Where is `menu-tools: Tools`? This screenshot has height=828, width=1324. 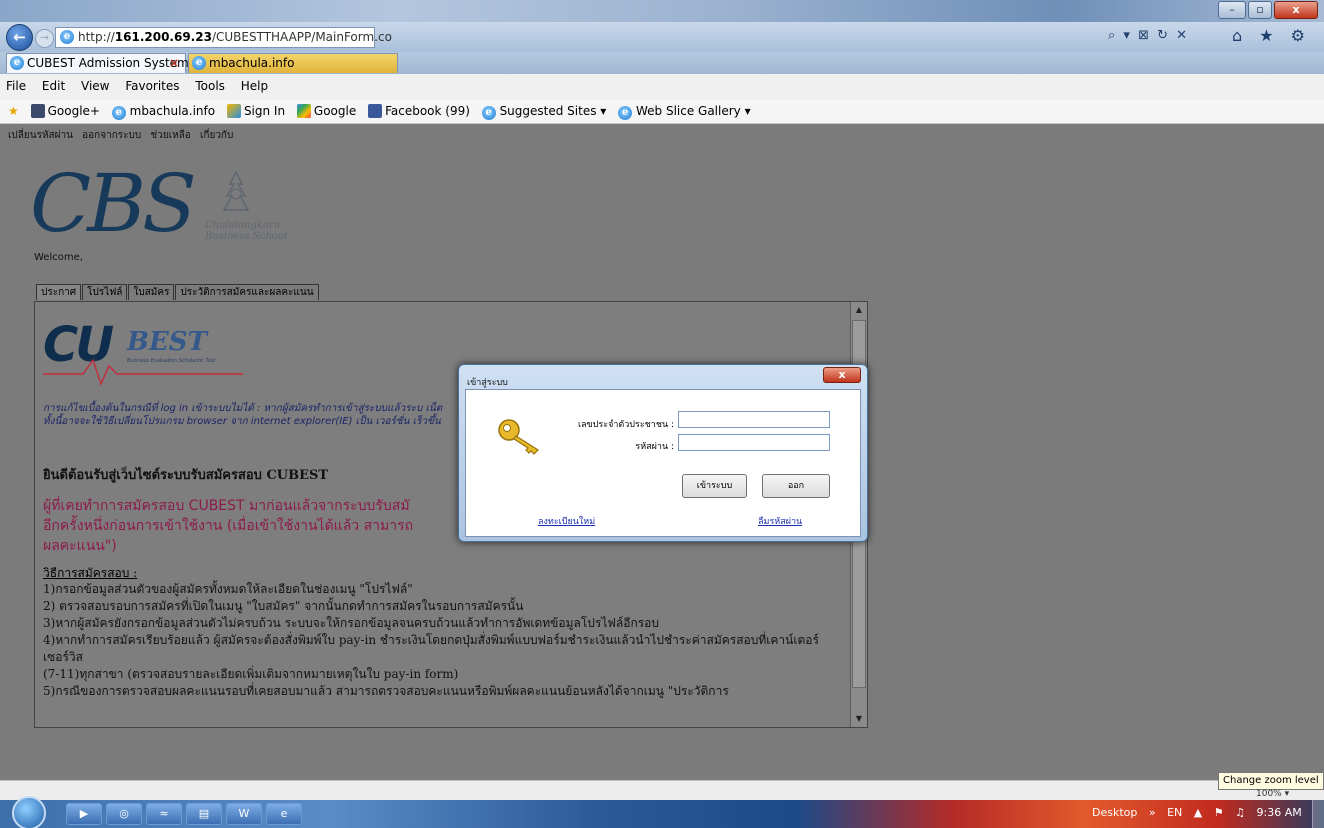 menu-tools: Tools is located at coordinates (210, 86).